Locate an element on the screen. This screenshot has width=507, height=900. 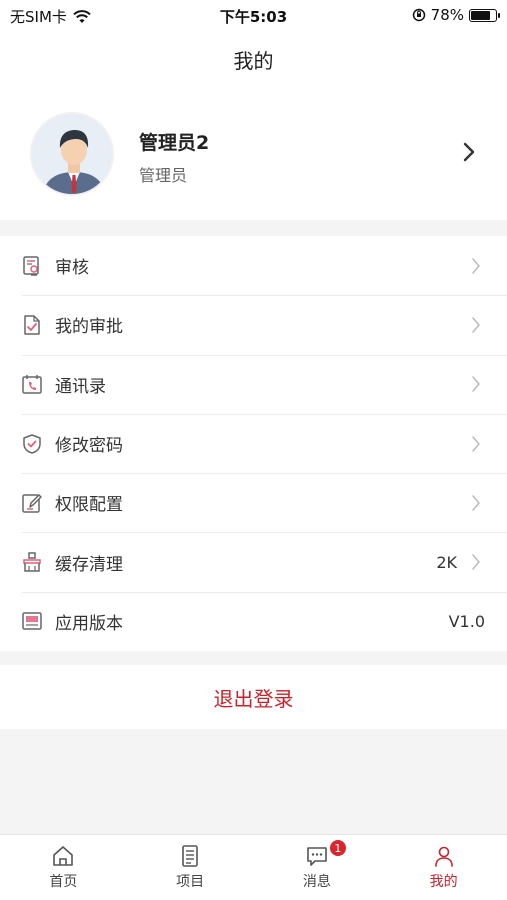
battery-fill is located at coordinates (480, 15).